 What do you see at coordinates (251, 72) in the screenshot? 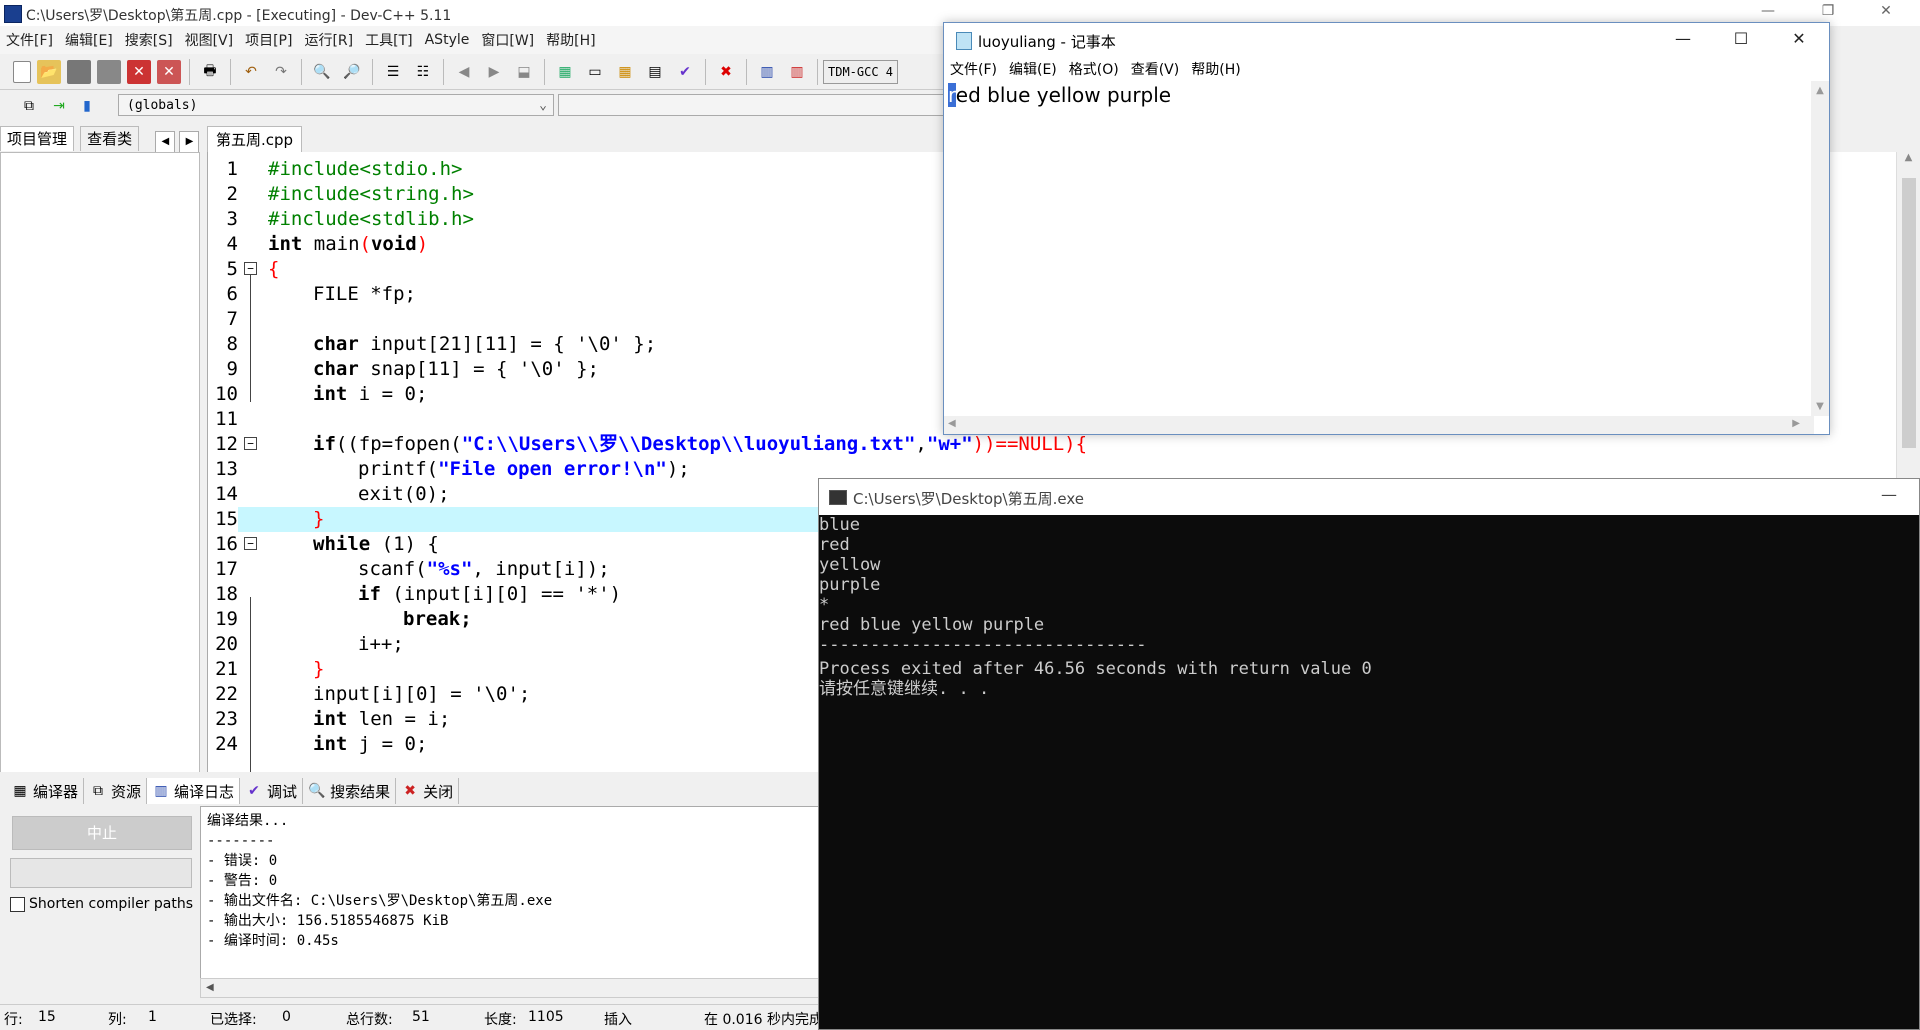
I see `undo-icon: ↶` at bounding box center [251, 72].